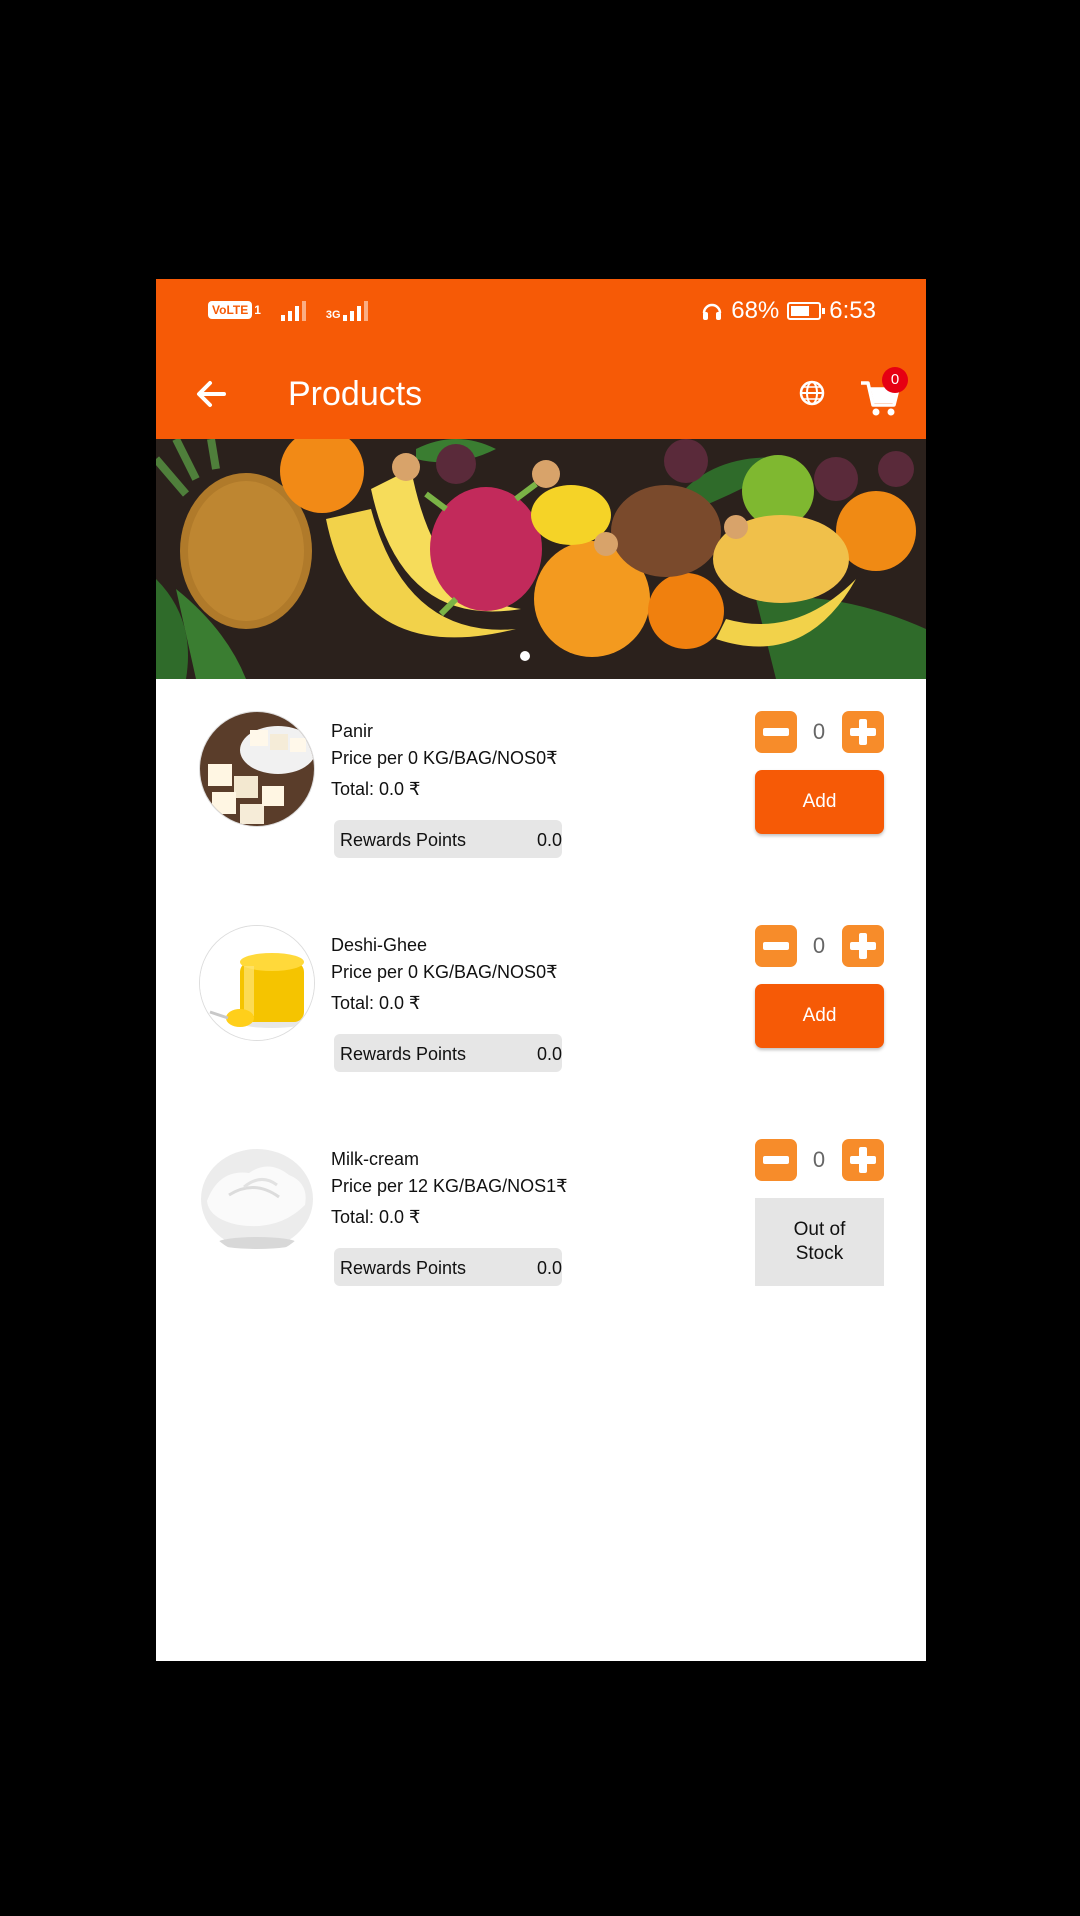 This screenshot has height=1916, width=1080. I want to click on ghee-jar-icon, so click(257, 983).